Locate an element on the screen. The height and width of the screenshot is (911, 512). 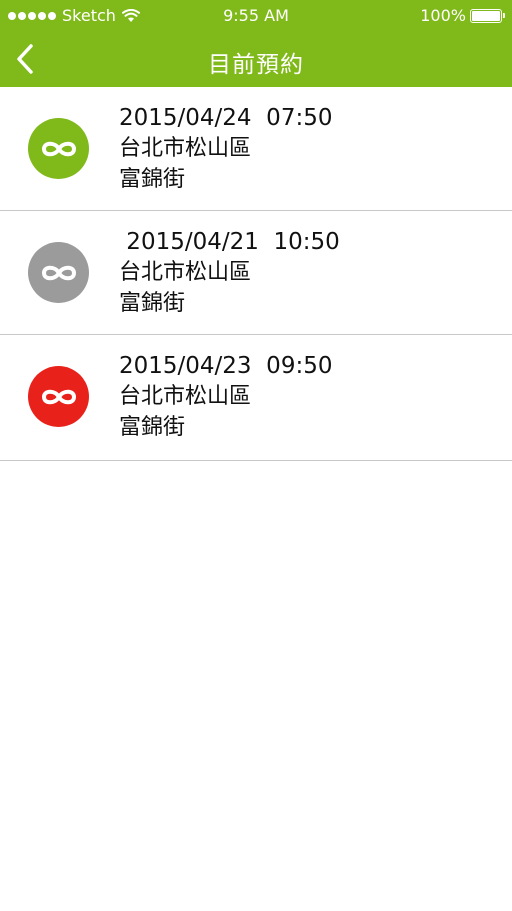
reservation-datetime: 2015/04/24 07:50 is located at coordinates (226, 118).